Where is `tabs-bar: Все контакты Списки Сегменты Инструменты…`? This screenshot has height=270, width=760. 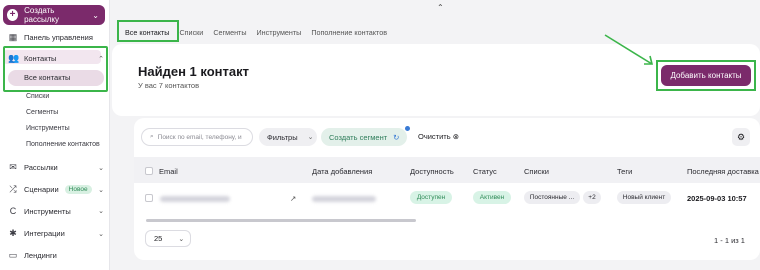
tabs-bar: Все контакты Списки Сегменты Инструменты… is located at coordinates (436, 32).